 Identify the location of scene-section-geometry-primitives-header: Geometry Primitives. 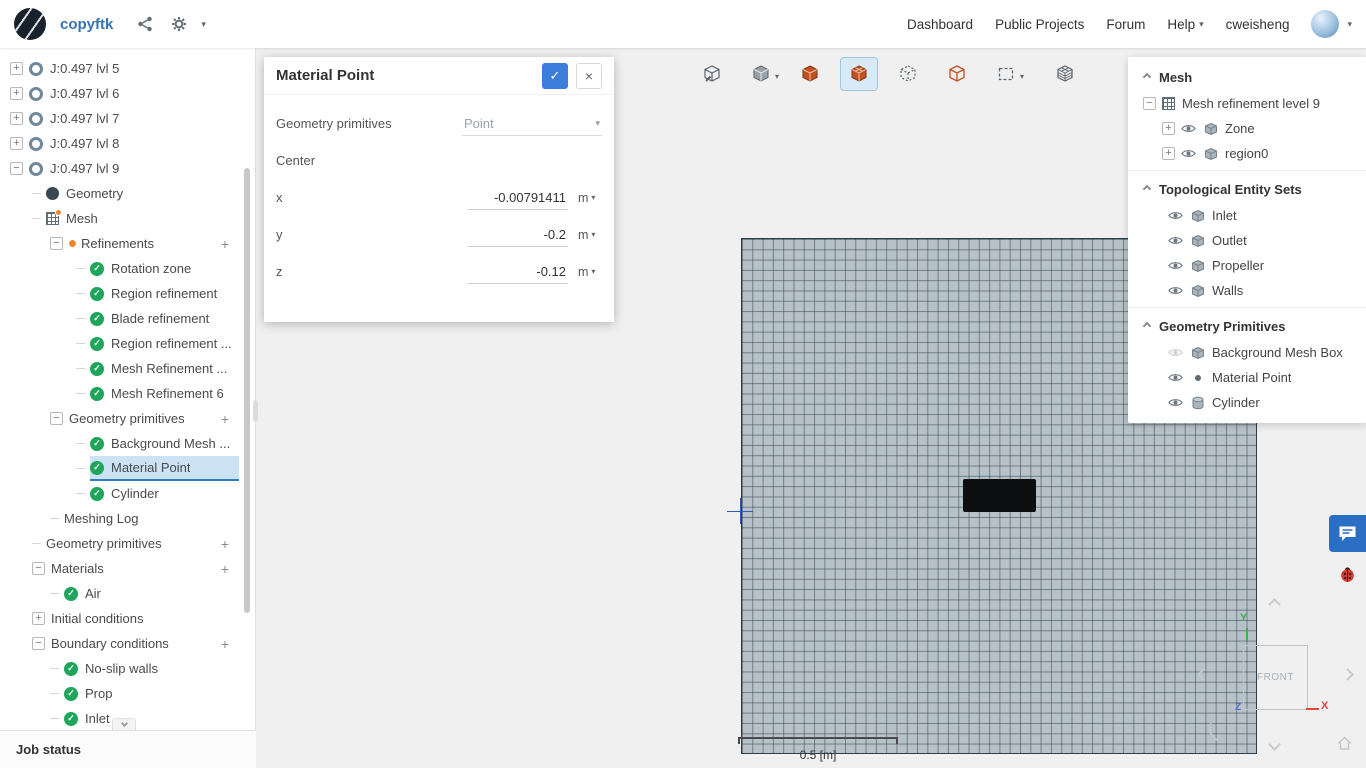
(1247, 326).